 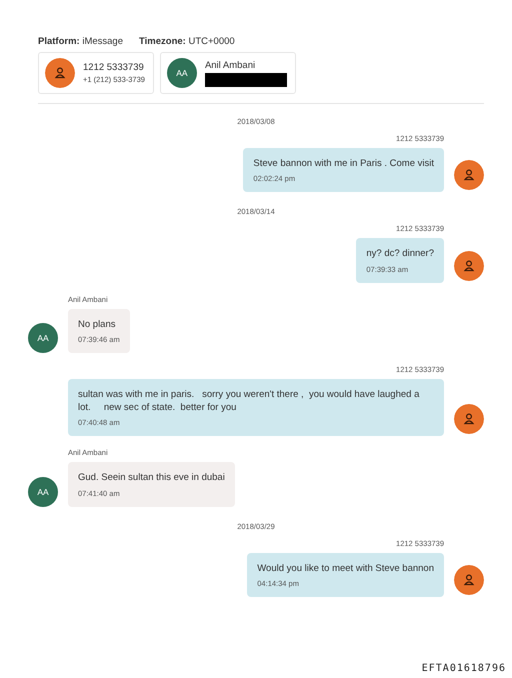 I want to click on timezone-label: Timezone: UTC+0000, so click(x=187, y=41).